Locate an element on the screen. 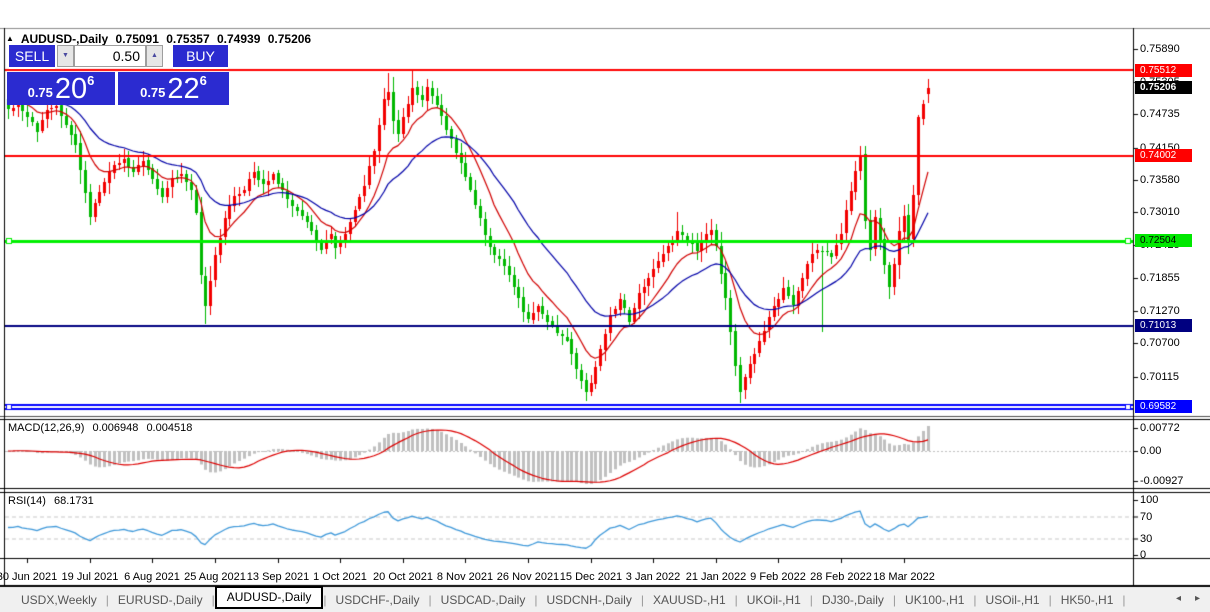  price-axis-label: 0.71855 is located at coordinates (1160, 277).